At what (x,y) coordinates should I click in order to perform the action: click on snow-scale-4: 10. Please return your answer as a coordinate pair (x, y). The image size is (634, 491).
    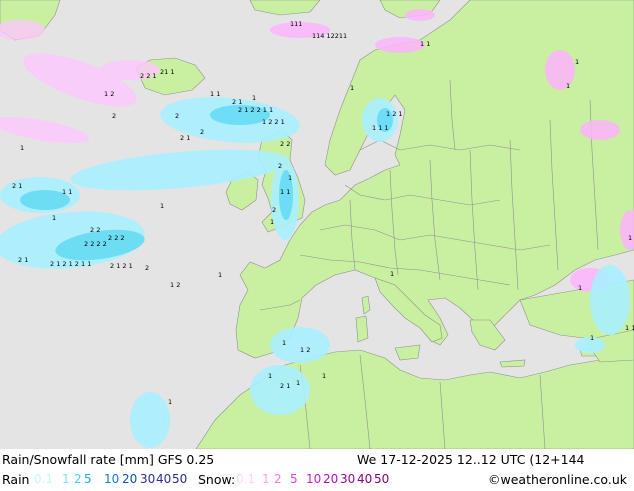
    Looking at the image, I should click on (314, 479).